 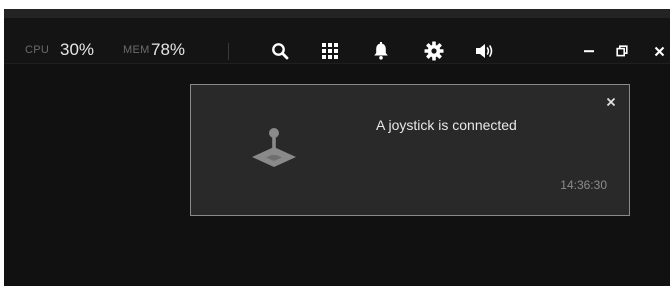 What do you see at coordinates (136, 50) in the screenshot?
I see `mem-label: MEM` at bounding box center [136, 50].